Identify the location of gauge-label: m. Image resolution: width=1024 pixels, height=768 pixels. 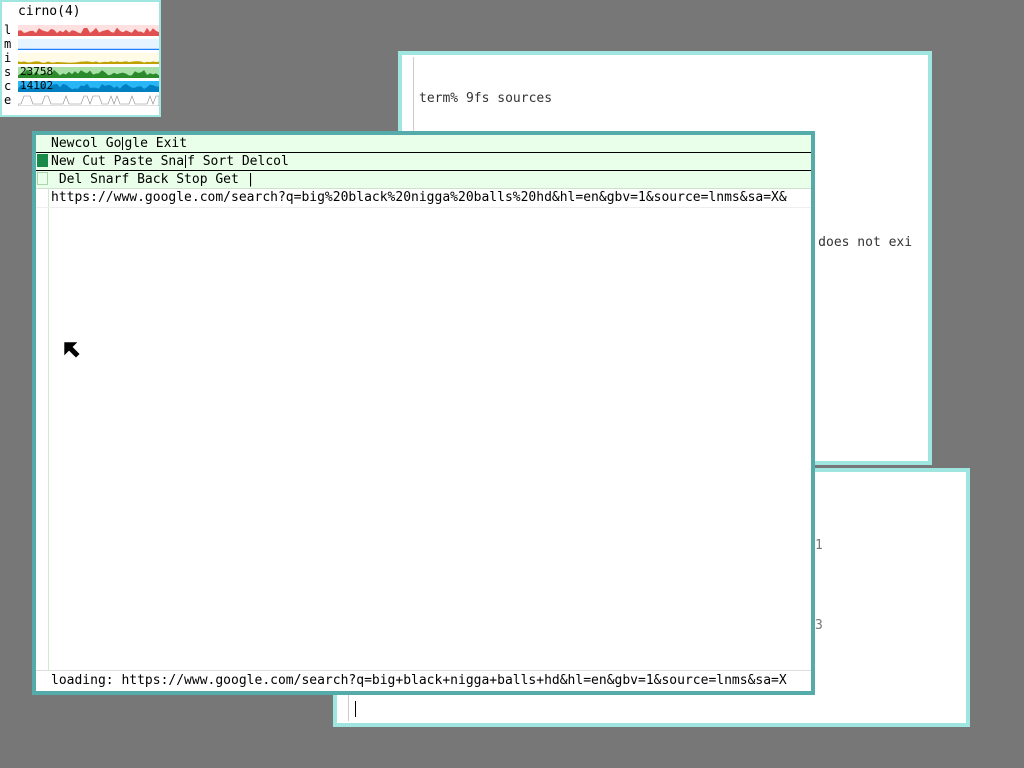
(8, 44).